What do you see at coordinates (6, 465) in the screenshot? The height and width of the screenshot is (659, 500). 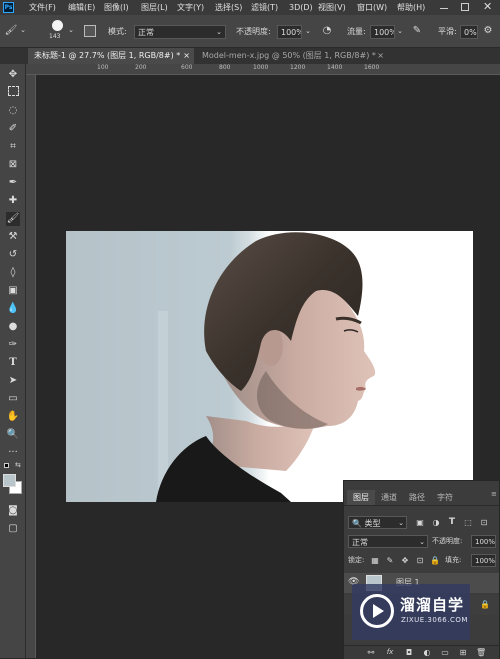 I see `default-colors-icon` at bounding box center [6, 465].